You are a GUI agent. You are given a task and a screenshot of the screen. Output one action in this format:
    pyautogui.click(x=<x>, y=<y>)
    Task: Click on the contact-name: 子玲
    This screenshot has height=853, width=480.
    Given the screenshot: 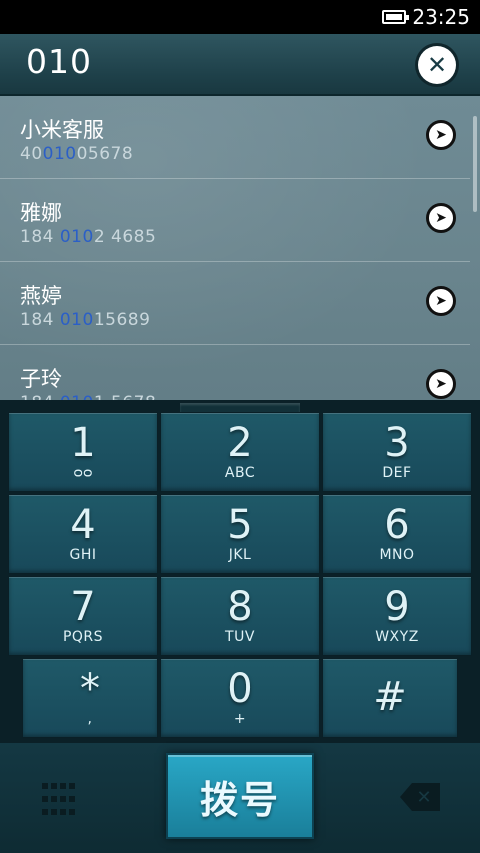 What is the action you would take?
    pyautogui.click(x=41, y=379)
    